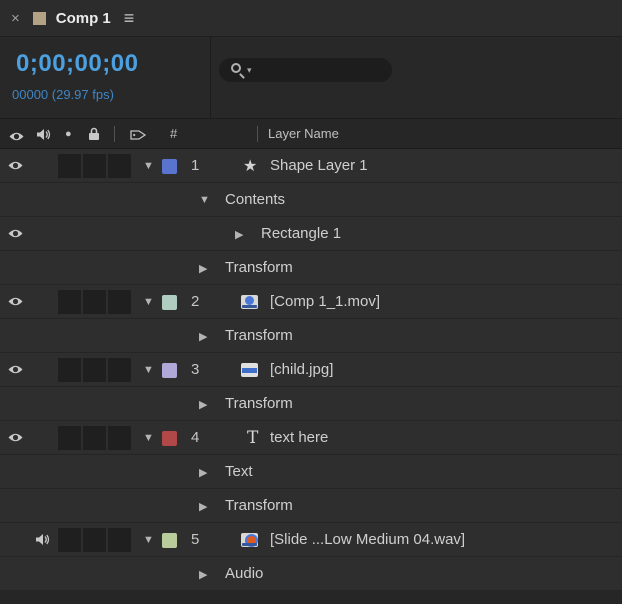  What do you see at coordinates (129, 18) in the screenshot?
I see `panel-menu-icon: ≡` at bounding box center [129, 18].